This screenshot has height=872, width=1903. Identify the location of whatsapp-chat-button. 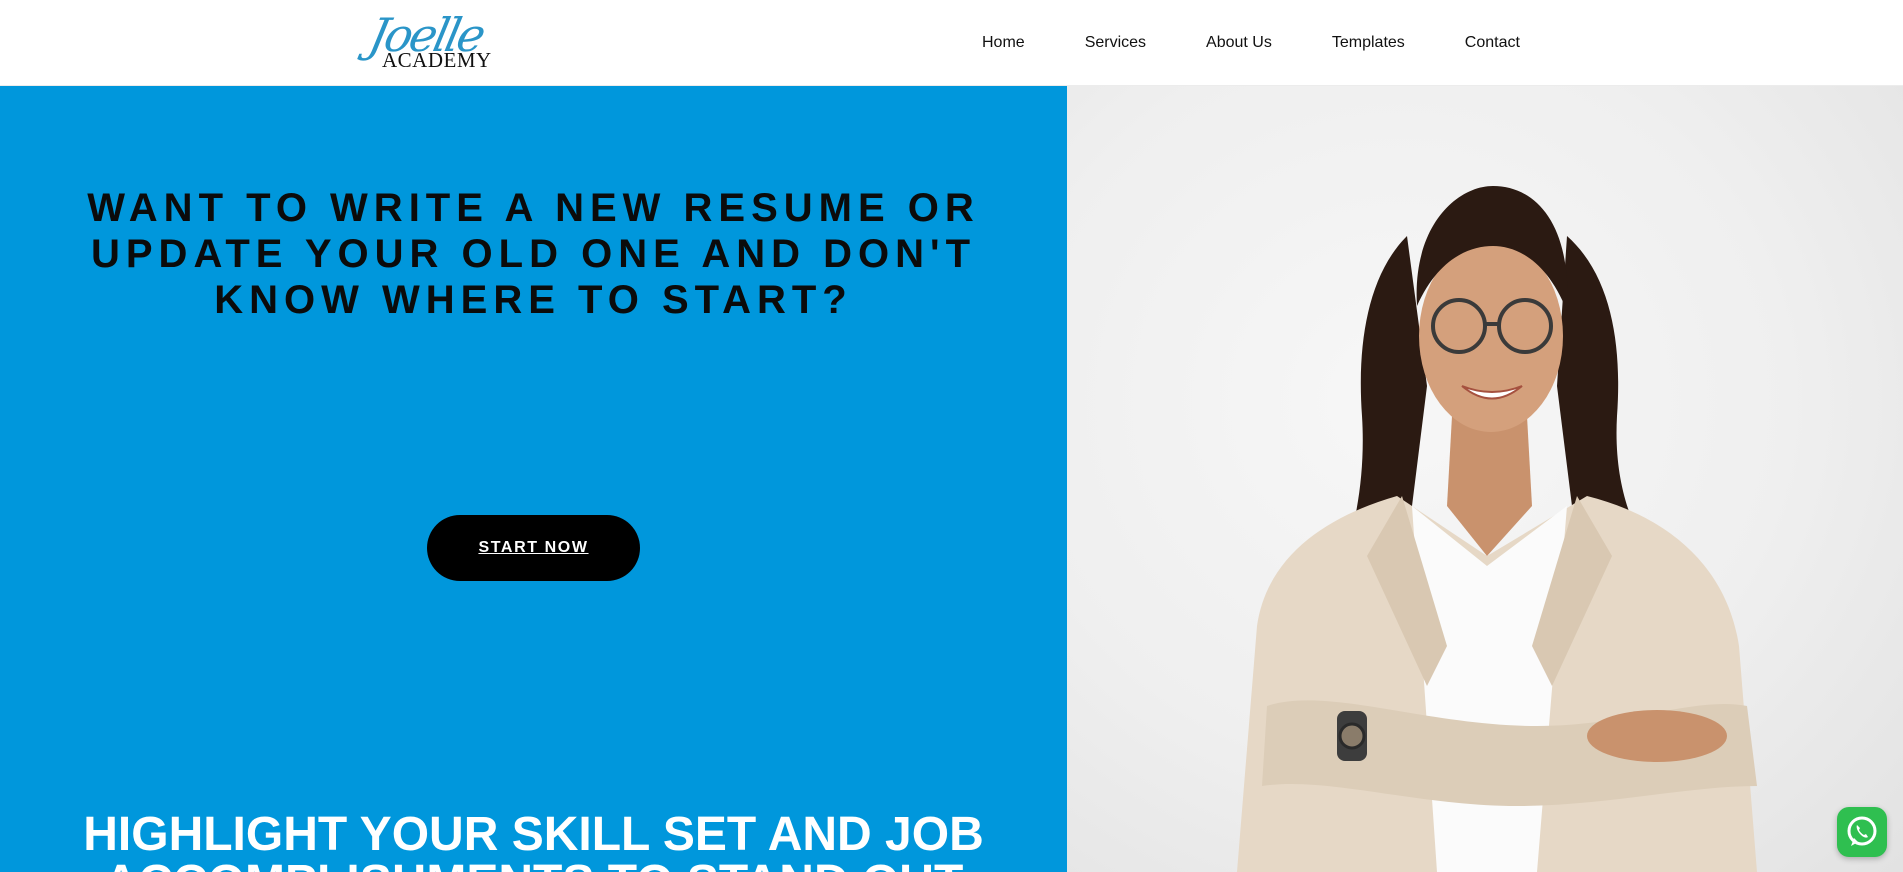
(1862, 832).